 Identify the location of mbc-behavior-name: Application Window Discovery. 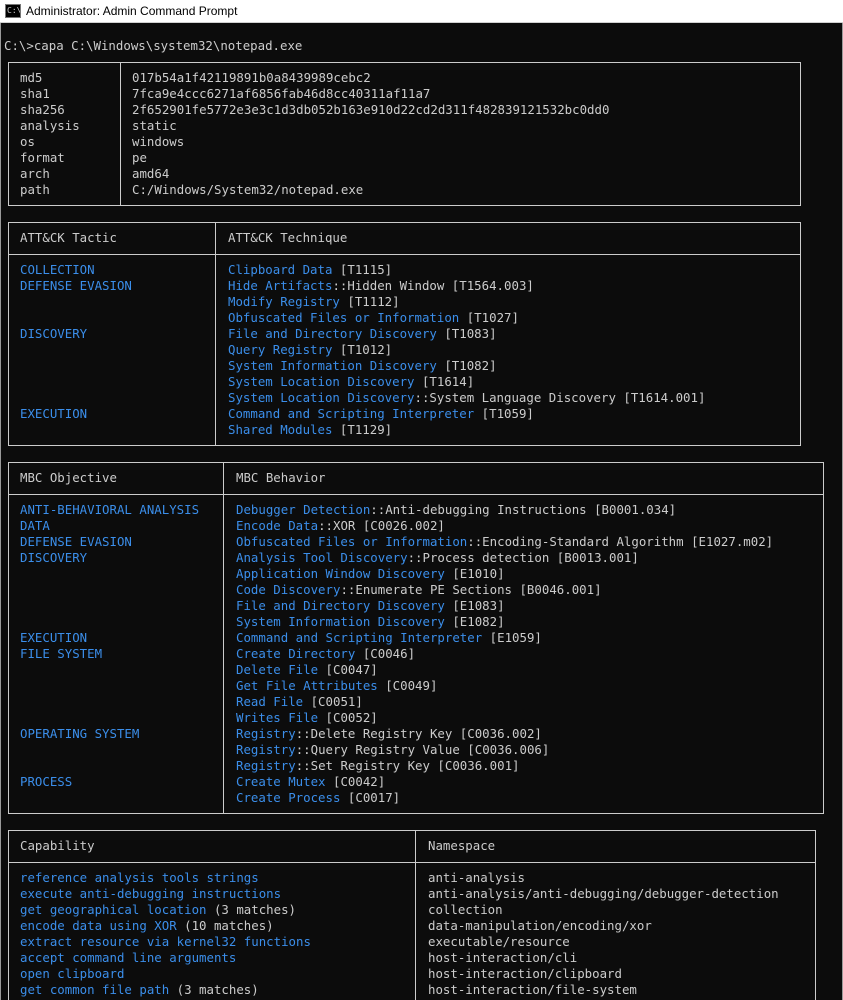
(340, 573).